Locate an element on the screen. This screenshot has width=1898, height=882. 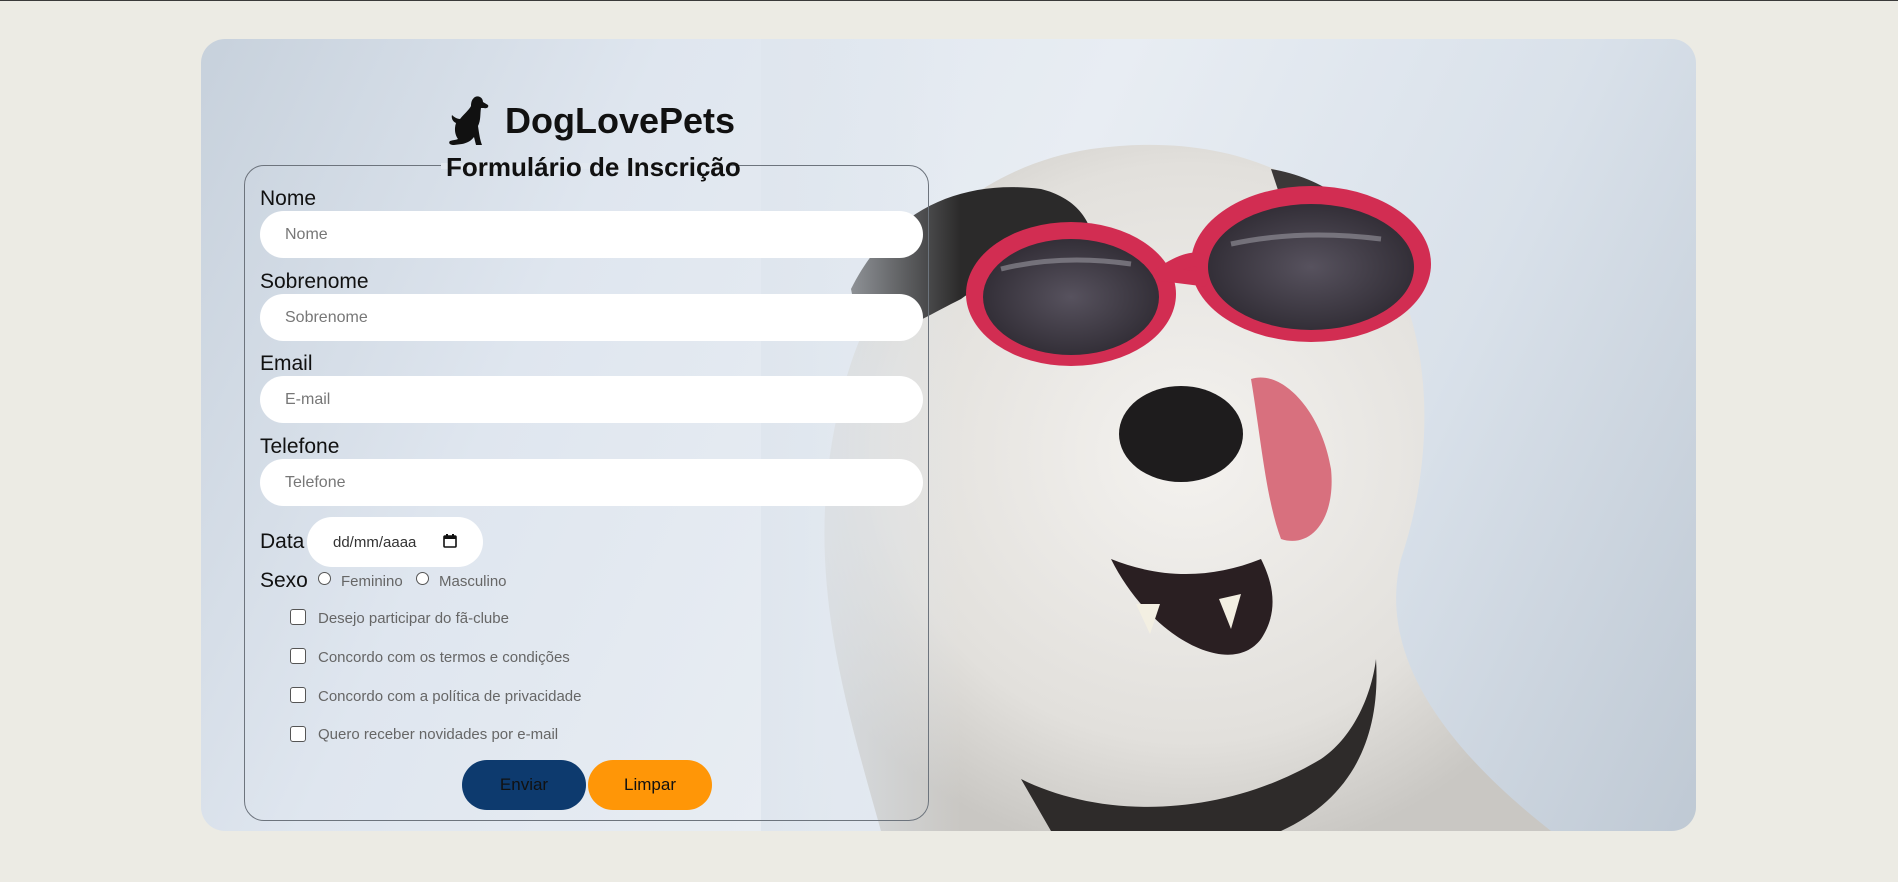
sexo-label: Sexo is located at coordinates (284, 580).